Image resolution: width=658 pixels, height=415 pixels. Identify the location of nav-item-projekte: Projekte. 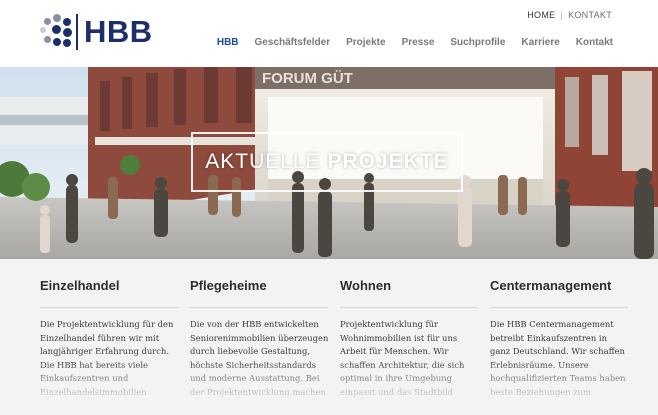
(365, 42).